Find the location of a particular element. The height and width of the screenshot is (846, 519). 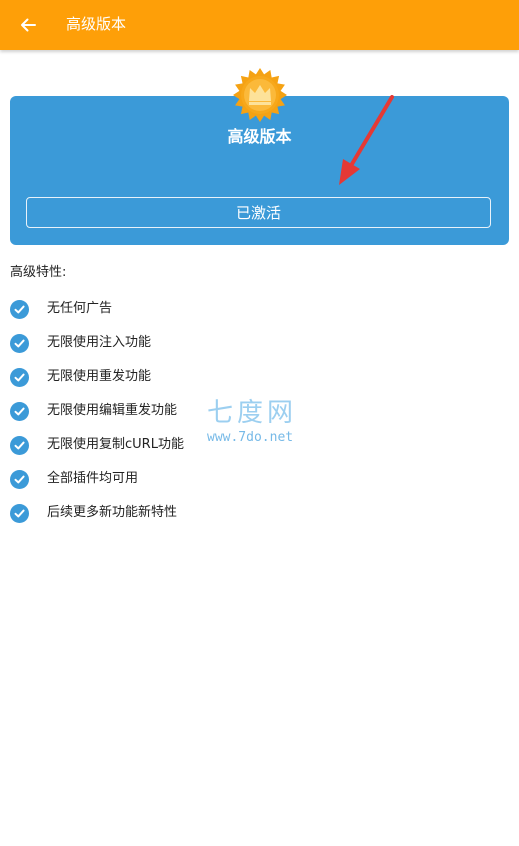

feature-item: 无限使用重发功能 is located at coordinates (160, 377).